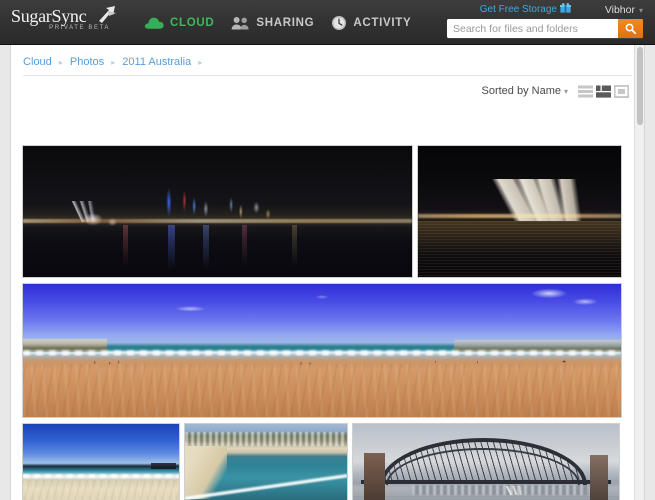  I want to click on search-bar, so click(545, 28).